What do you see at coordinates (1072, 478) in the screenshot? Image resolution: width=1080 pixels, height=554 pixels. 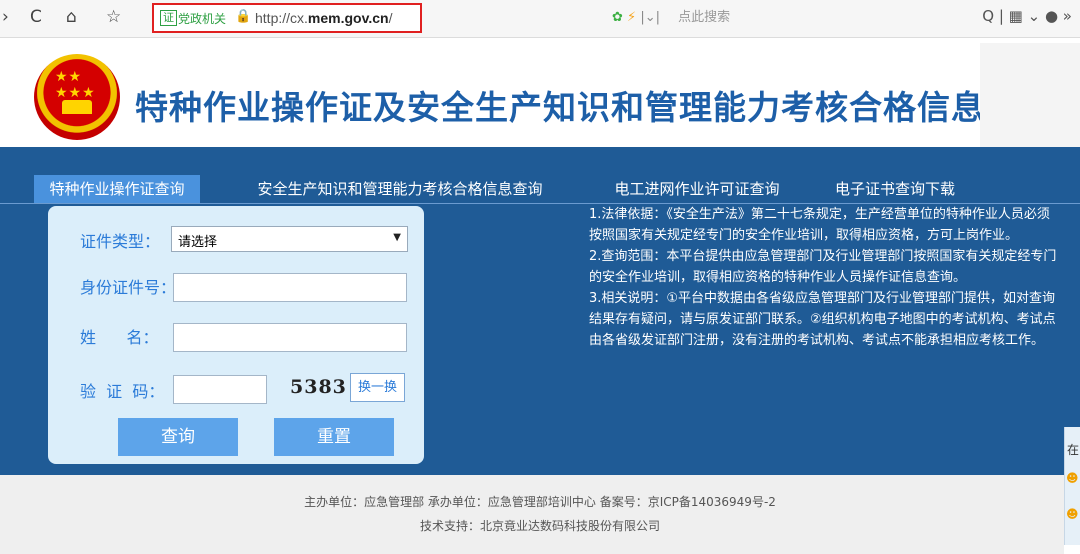 I see `qq-chat-icon: ☻` at bounding box center [1072, 478].